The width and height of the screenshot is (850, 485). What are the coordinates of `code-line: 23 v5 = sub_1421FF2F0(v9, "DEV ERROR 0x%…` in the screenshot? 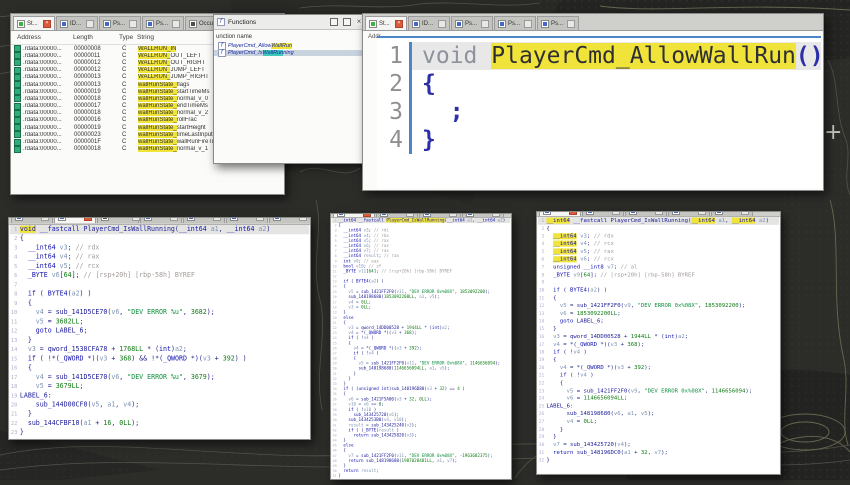 It's located at (658, 391).